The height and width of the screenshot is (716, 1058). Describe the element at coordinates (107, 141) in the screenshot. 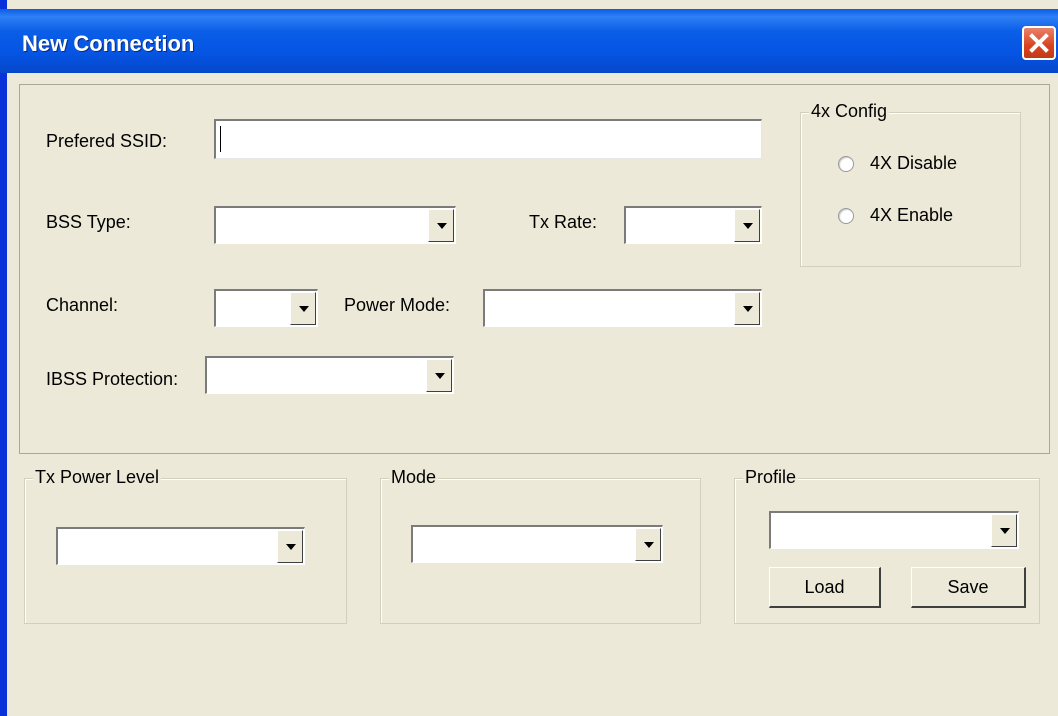

I see `ssid-label: Prefered SSID:` at that location.